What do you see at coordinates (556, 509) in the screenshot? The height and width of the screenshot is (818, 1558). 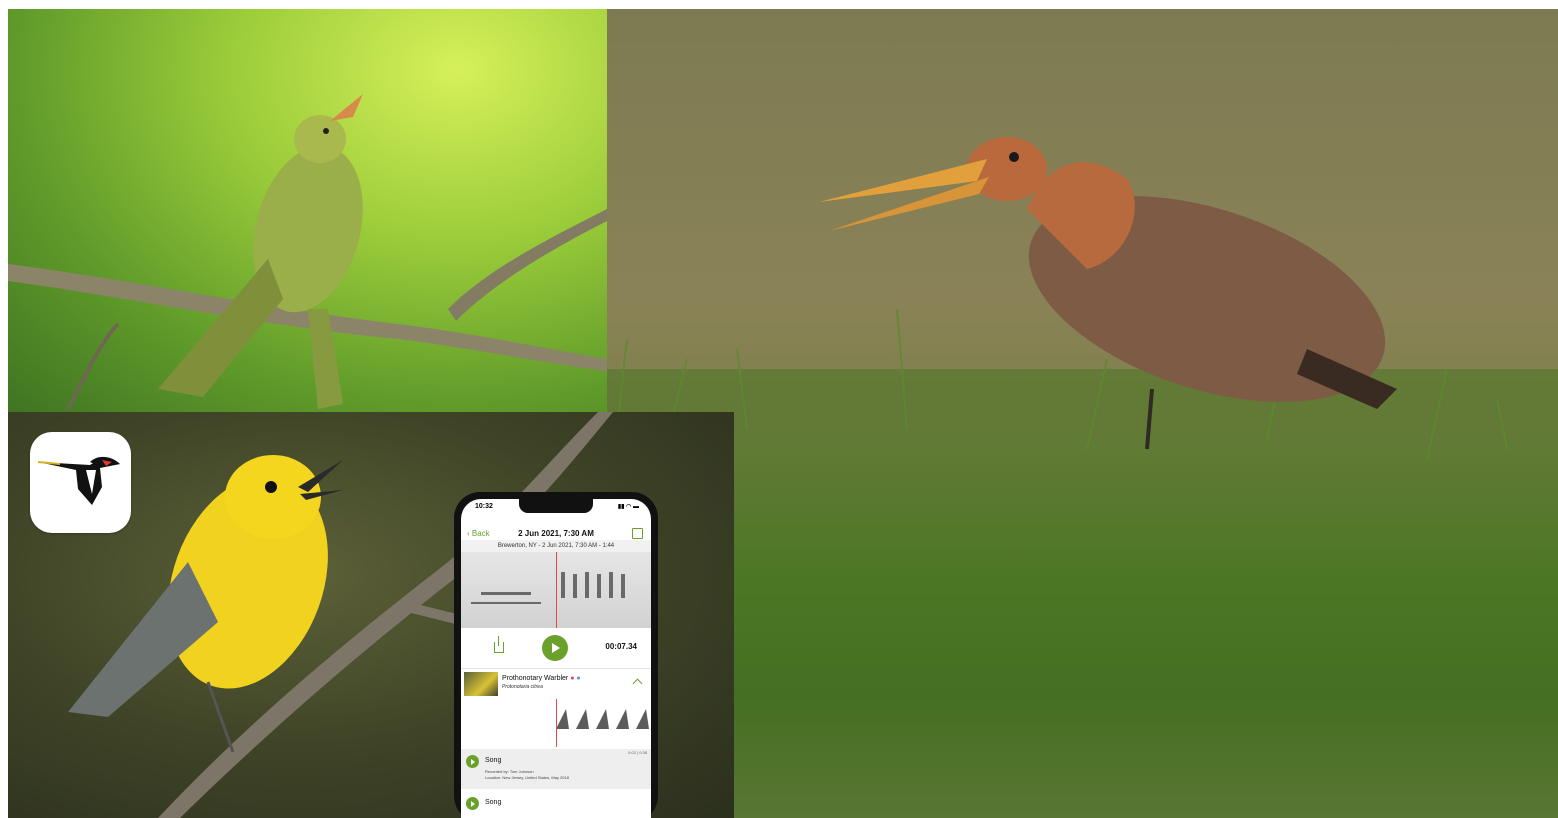 I see `status-bar: 10:32 ▮▮ ◠ ▬` at bounding box center [556, 509].